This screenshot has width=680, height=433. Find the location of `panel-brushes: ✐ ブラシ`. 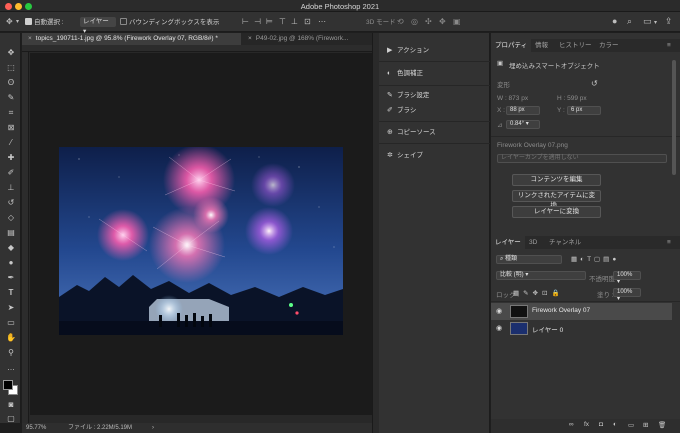

panel-brushes: ✐ ブラシ is located at coordinates (401, 111).